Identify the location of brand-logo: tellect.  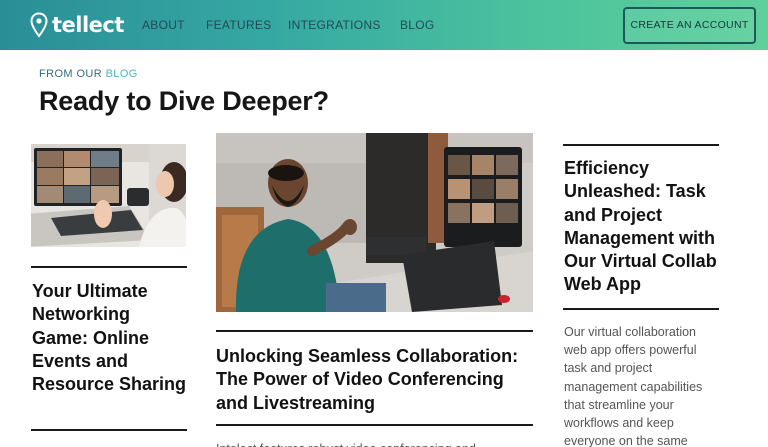
(77, 25).